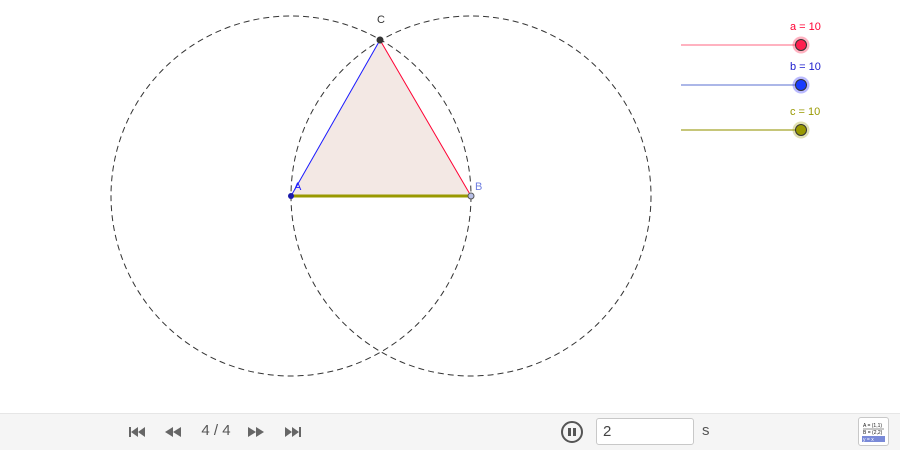 This screenshot has height=450, width=900. Describe the element at coordinates (380, 40) in the screenshot. I see `point-c` at that location.